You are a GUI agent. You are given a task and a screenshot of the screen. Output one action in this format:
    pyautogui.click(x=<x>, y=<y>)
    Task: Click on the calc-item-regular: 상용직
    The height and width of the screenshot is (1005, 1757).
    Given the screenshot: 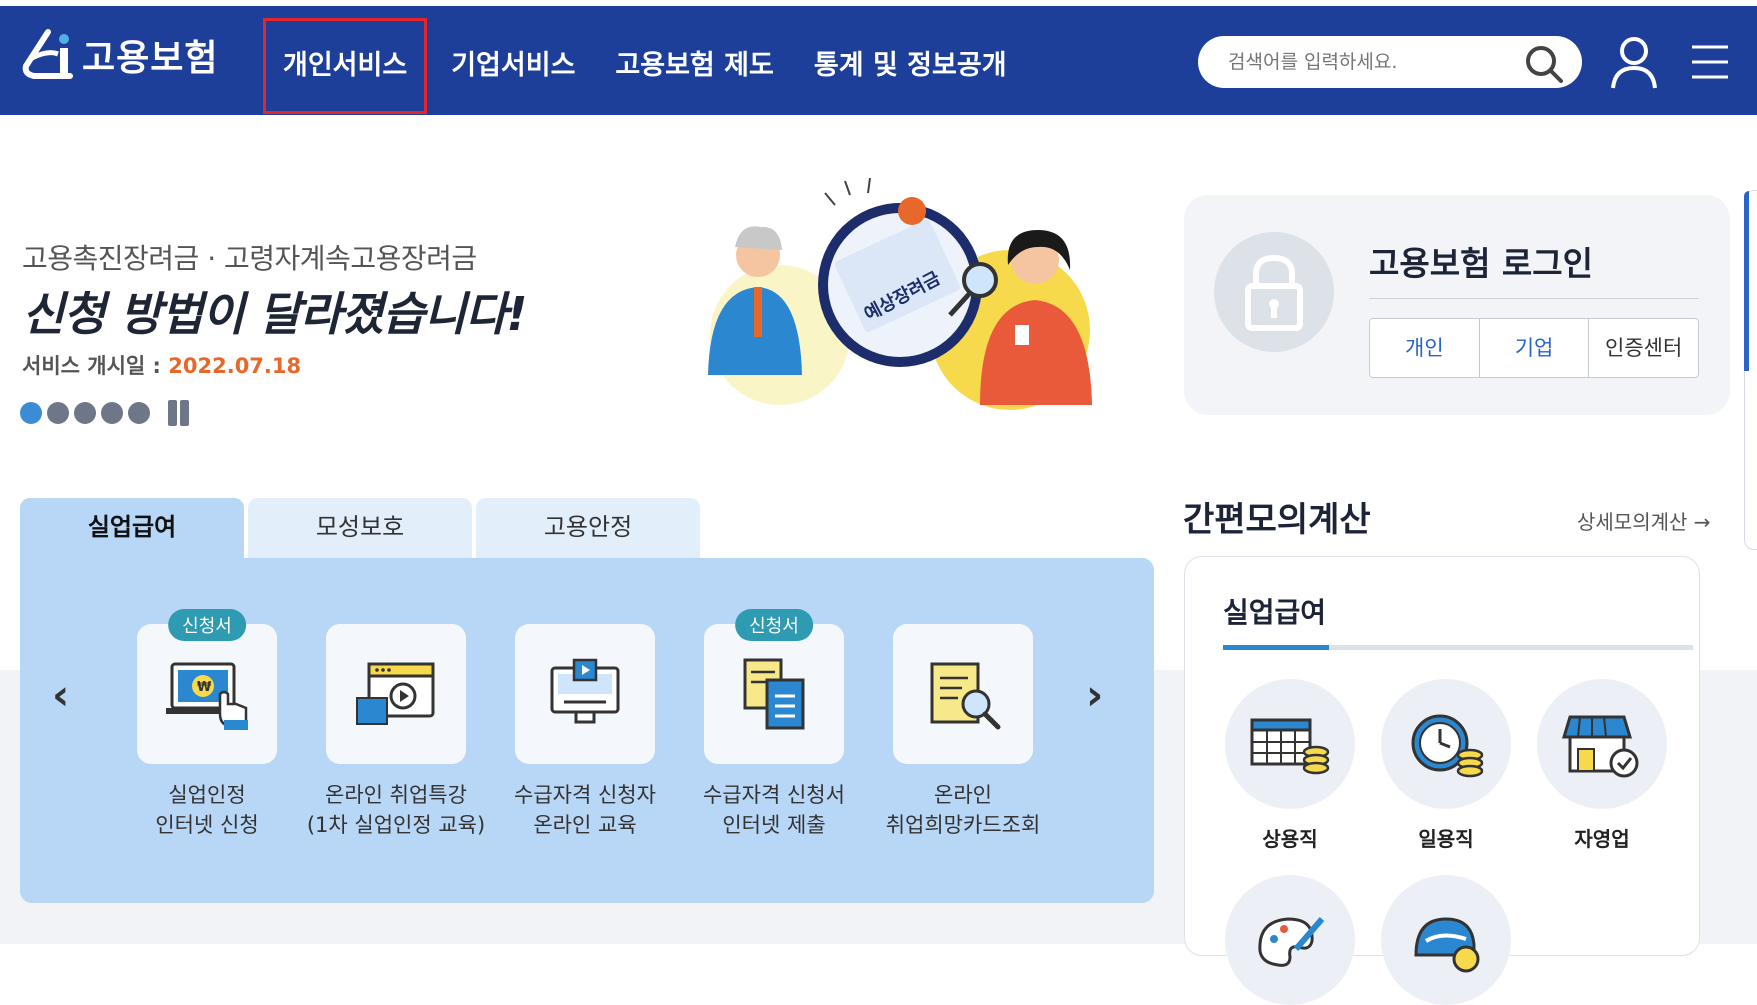 What is the action you would take?
    pyautogui.click(x=1290, y=765)
    